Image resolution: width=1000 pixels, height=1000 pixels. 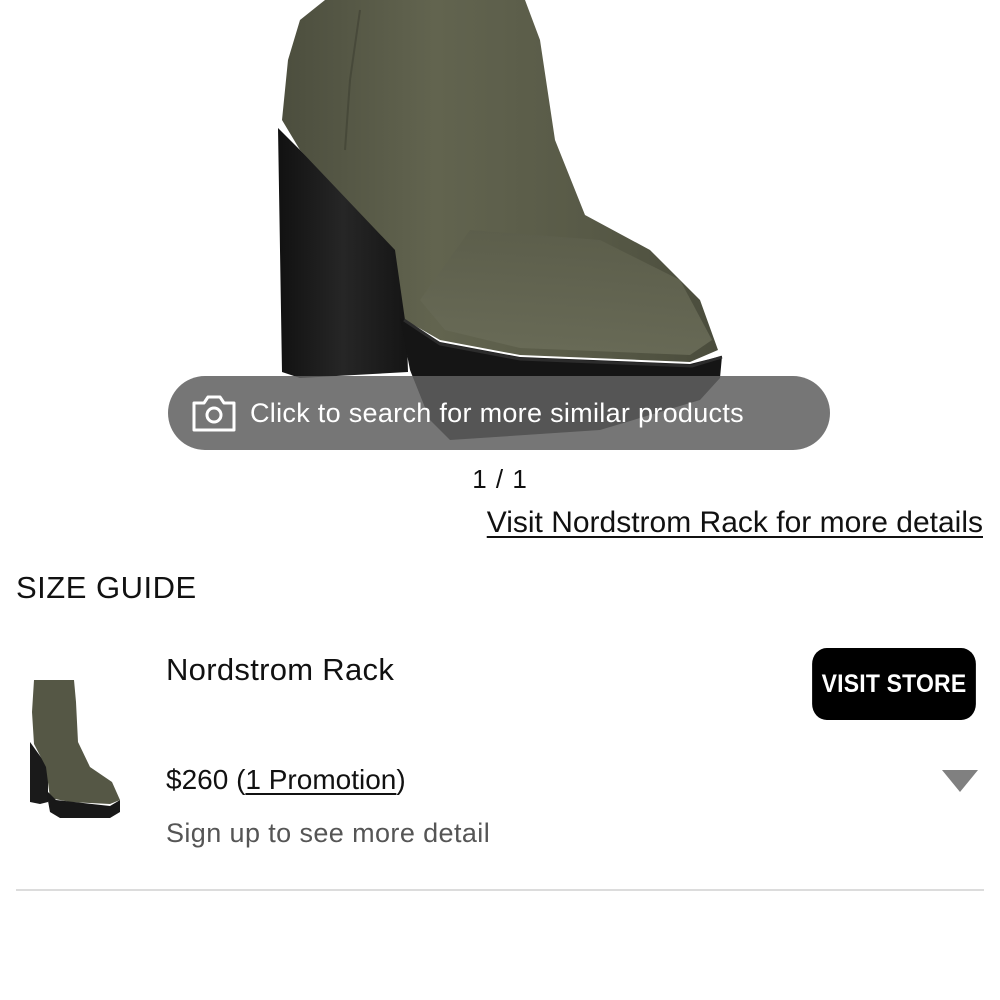 What do you see at coordinates (500, 479) in the screenshot?
I see `image-counter: 1 / 1` at bounding box center [500, 479].